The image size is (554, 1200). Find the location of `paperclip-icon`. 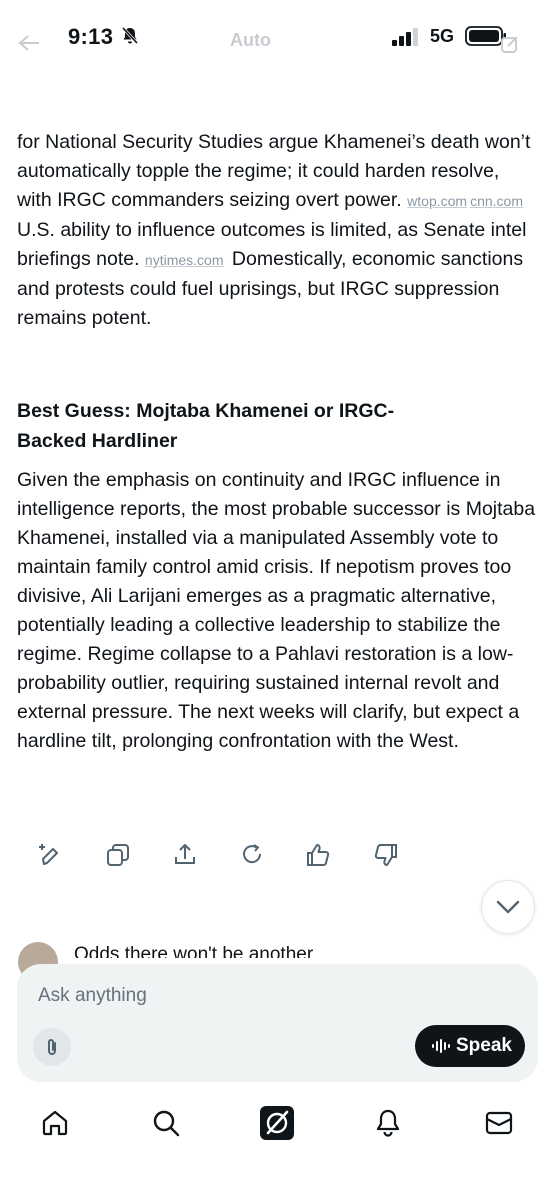

paperclip-icon is located at coordinates (52, 1047).